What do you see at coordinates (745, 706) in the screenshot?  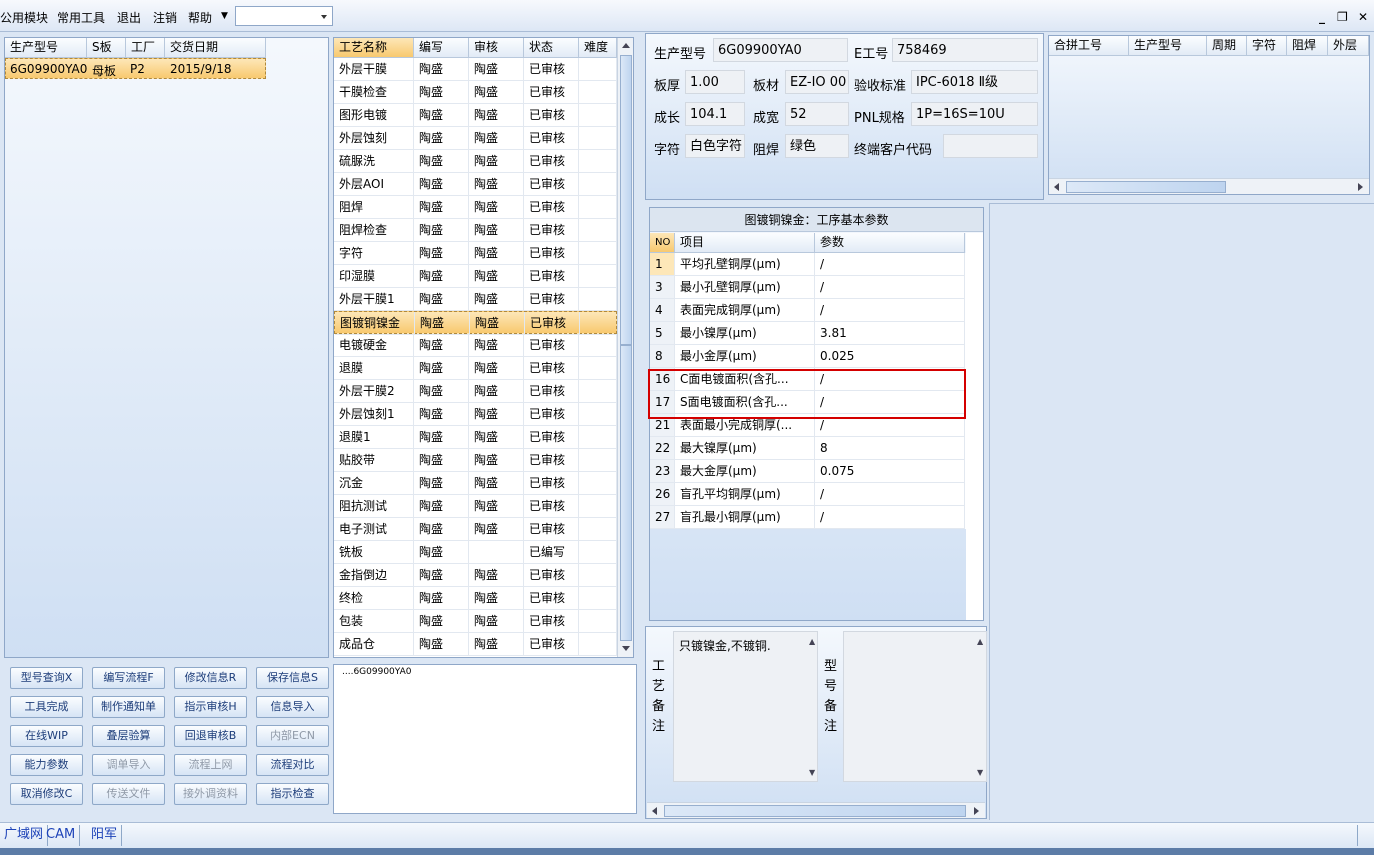 I see `process-notes-field: 只镀镍金,不镀铜.` at bounding box center [745, 706].